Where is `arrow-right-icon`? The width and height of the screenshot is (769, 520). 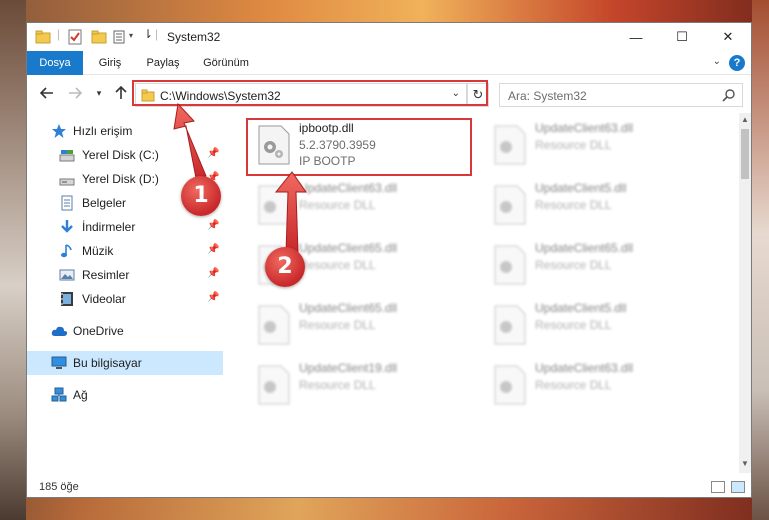
arrow-right-icon is located at coordinates (75, 93).